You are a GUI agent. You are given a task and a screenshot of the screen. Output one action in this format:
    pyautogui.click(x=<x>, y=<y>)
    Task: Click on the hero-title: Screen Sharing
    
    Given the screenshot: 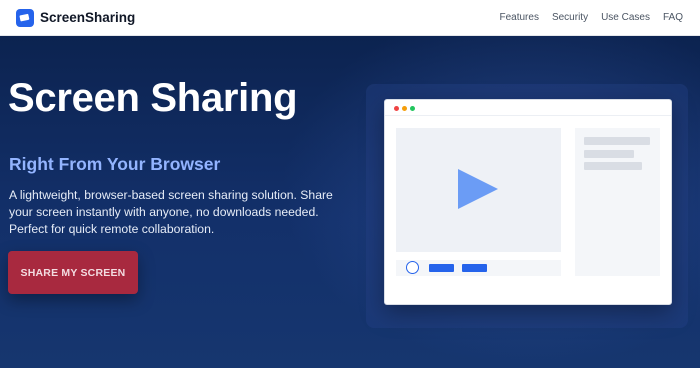 What is the action you would take?
    pyautogui.click(x=153, y=98)
    